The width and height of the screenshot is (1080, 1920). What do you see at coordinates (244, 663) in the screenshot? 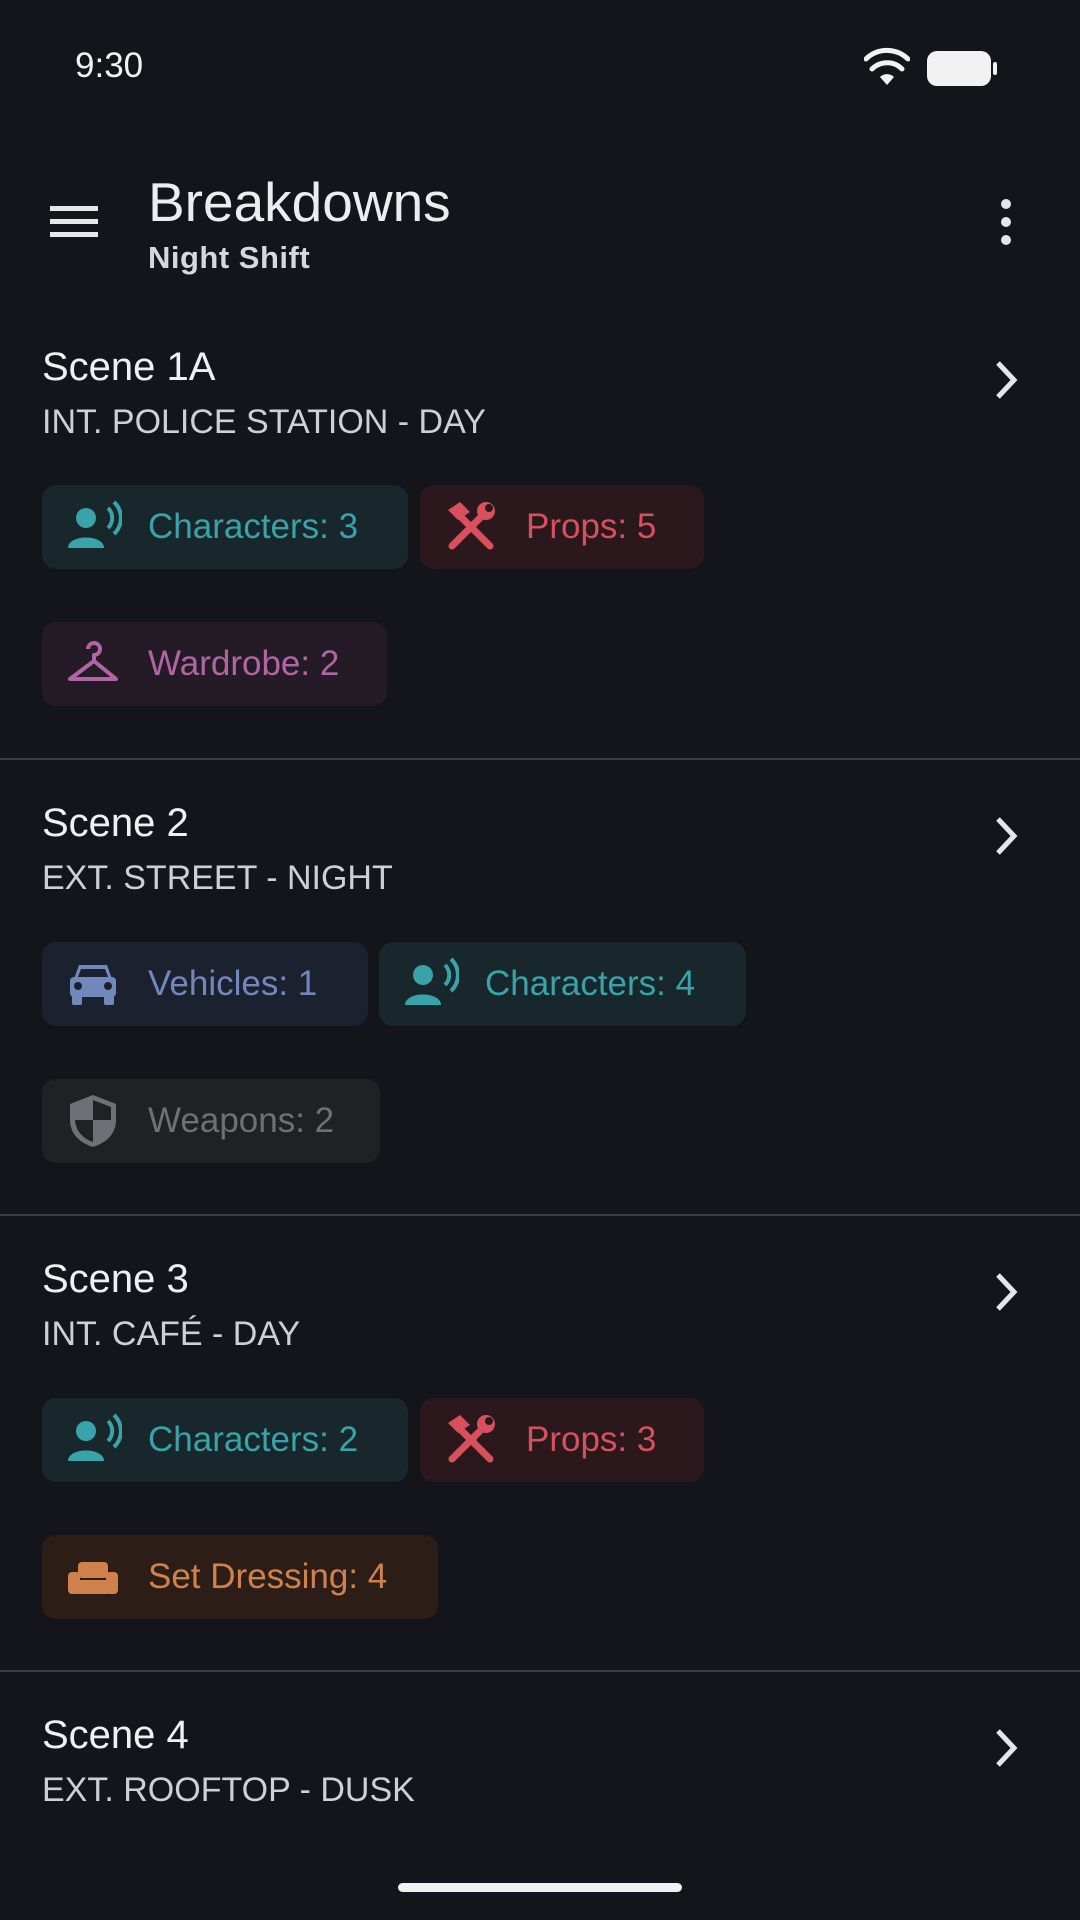
I see `chip-label: Wardrobe: 2` at bounding box center [244, 663].